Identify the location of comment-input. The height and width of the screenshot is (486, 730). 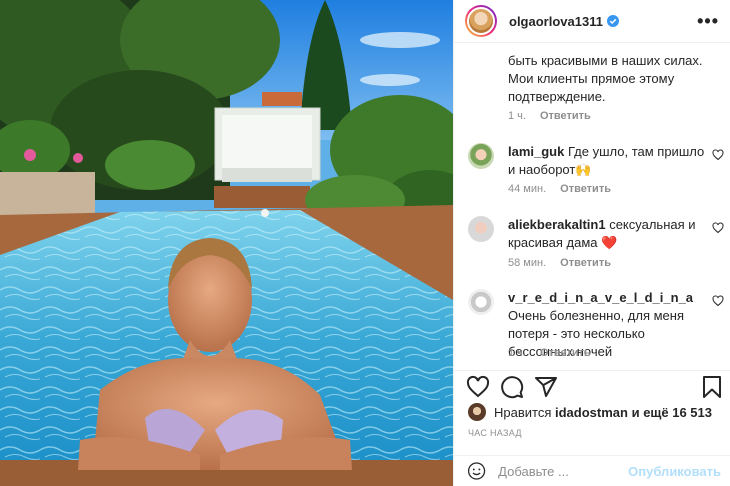
(563, 471).